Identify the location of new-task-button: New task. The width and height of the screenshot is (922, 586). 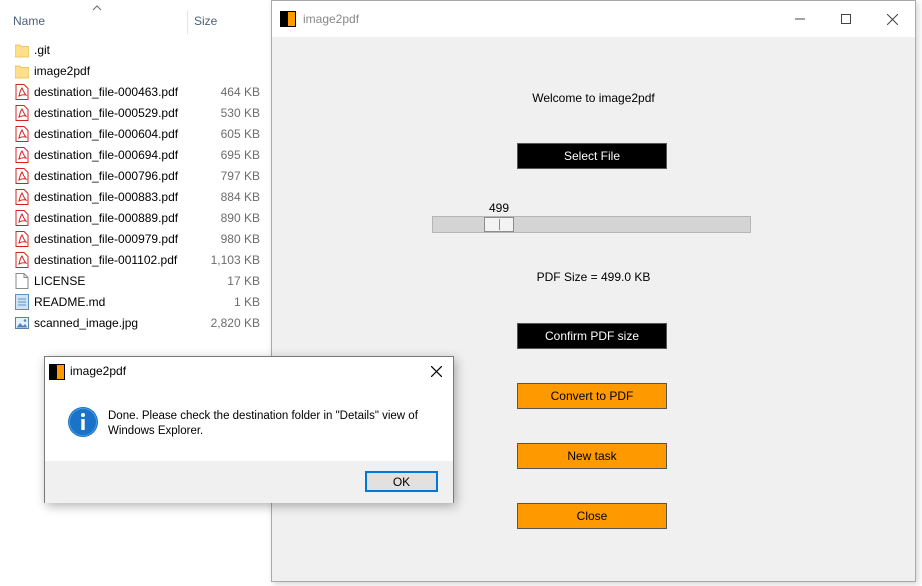
(592, 456).